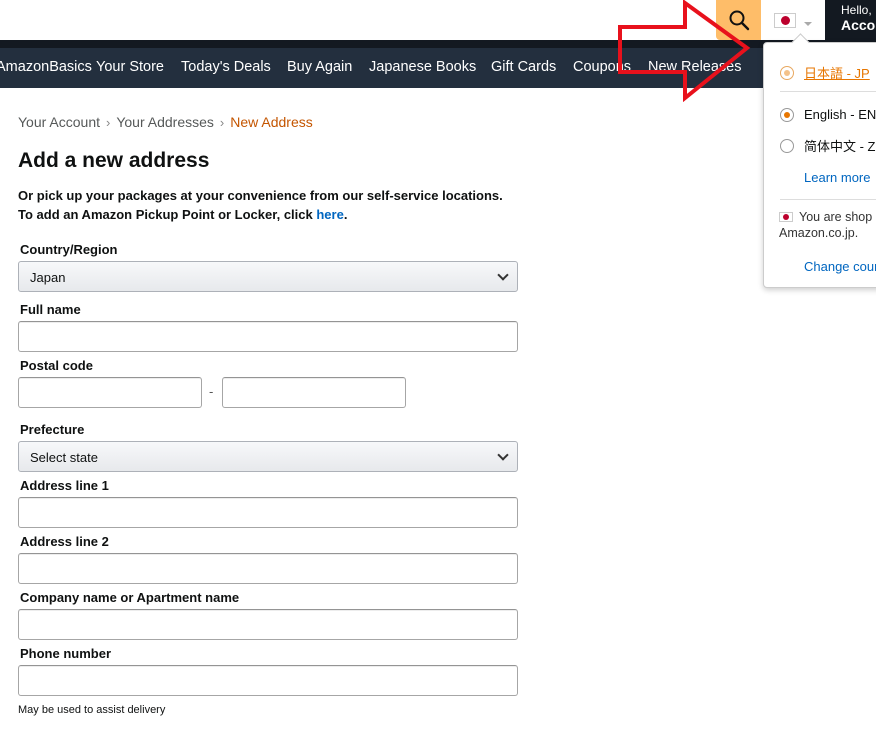  I want to click on company-label: Company name or Apartment name, so click(130, 597).